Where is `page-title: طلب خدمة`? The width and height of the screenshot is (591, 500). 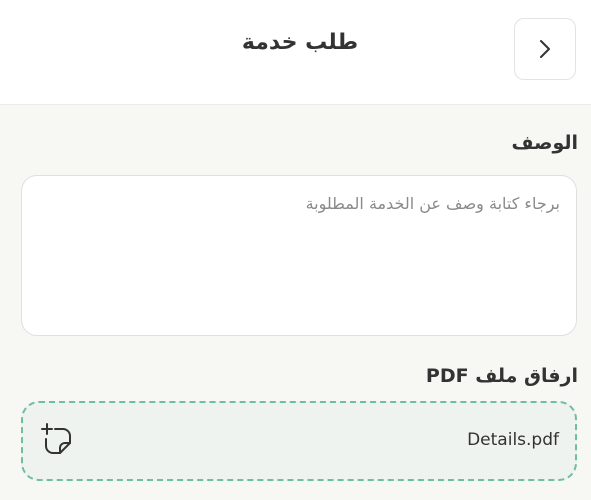 page-title: طلب خدمة is located at coordinates (300, 42).